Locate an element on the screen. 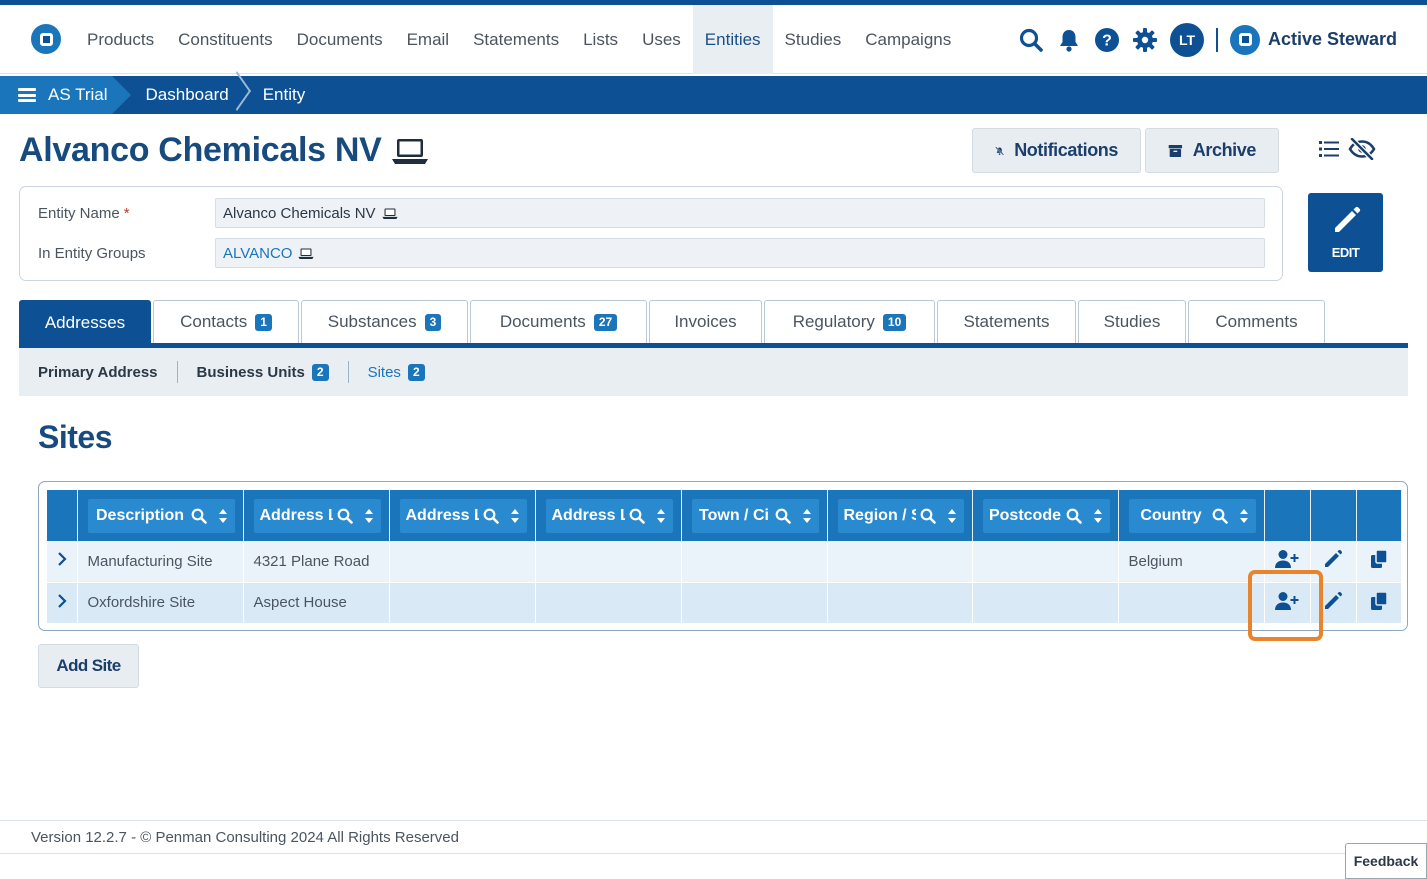 This screenshot has width=1427, height=879. notifications-label: Notifications is located at coordinates (1066, 150).